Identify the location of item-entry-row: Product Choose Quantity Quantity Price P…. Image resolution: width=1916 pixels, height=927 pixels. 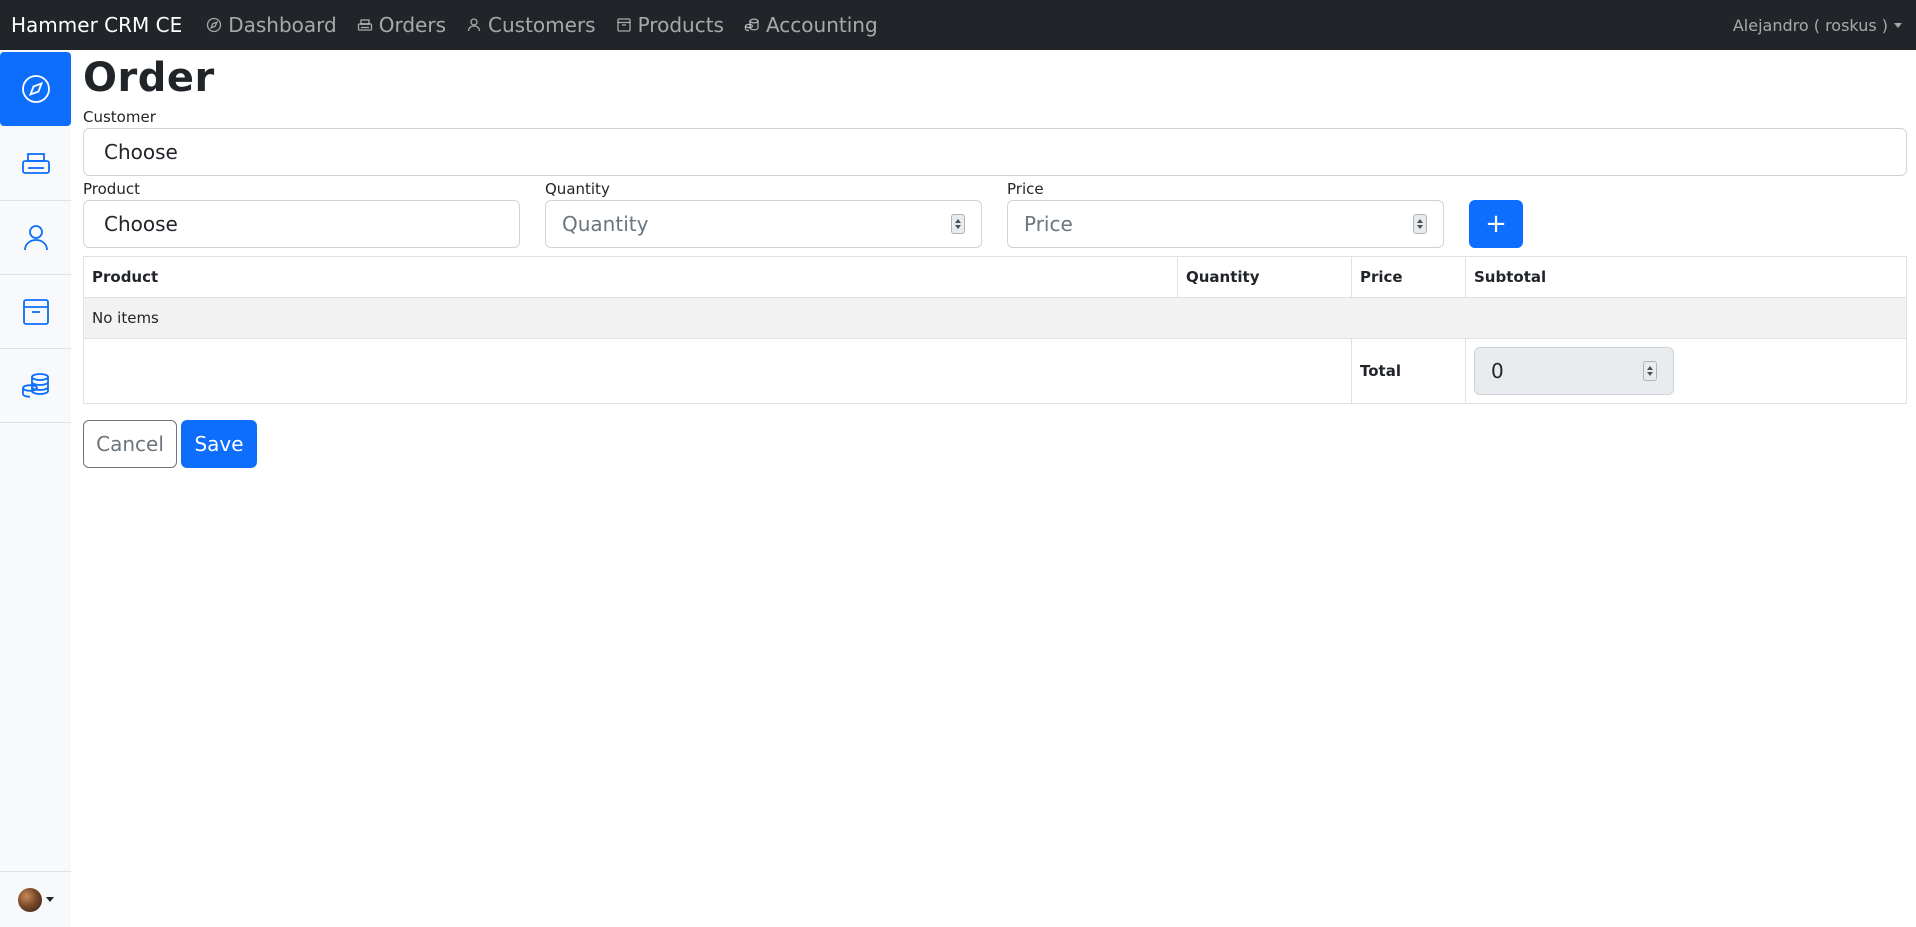
(995, 213).